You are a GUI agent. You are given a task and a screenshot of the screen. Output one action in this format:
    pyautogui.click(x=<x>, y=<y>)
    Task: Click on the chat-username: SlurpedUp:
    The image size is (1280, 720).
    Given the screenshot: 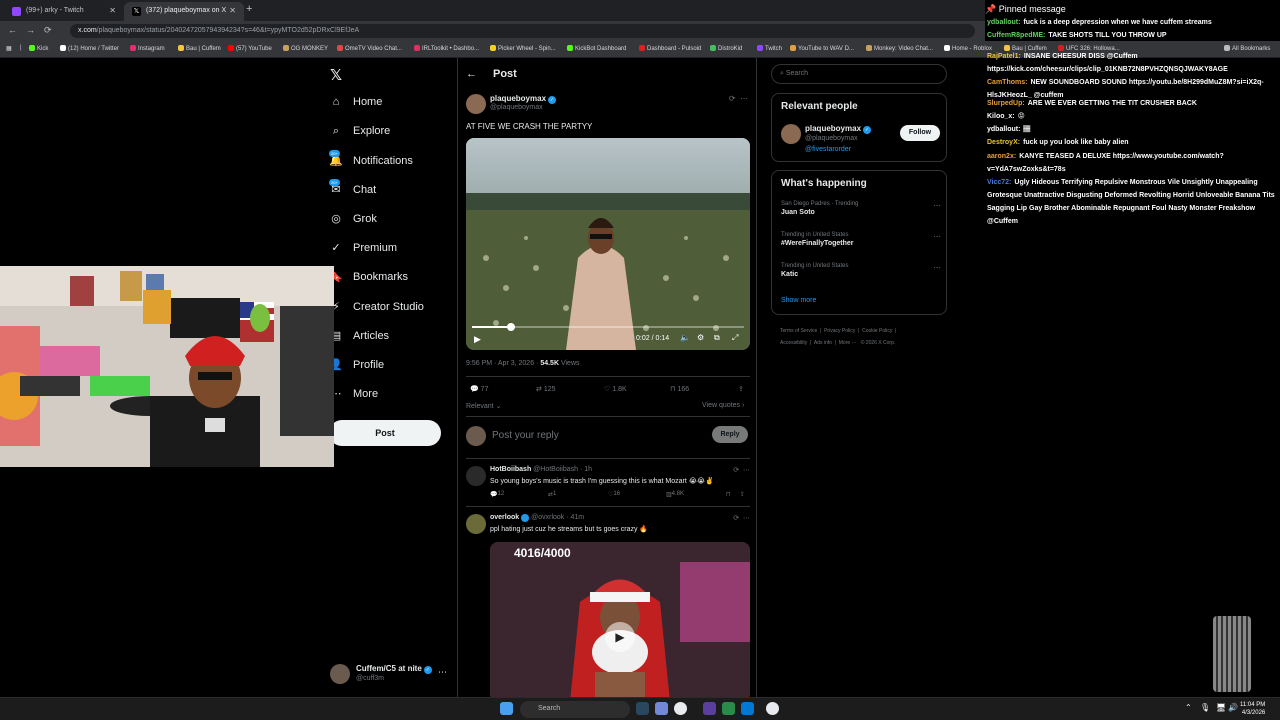 What is the action you would take?
    pyautogui.click(x=1006, y=103)
    